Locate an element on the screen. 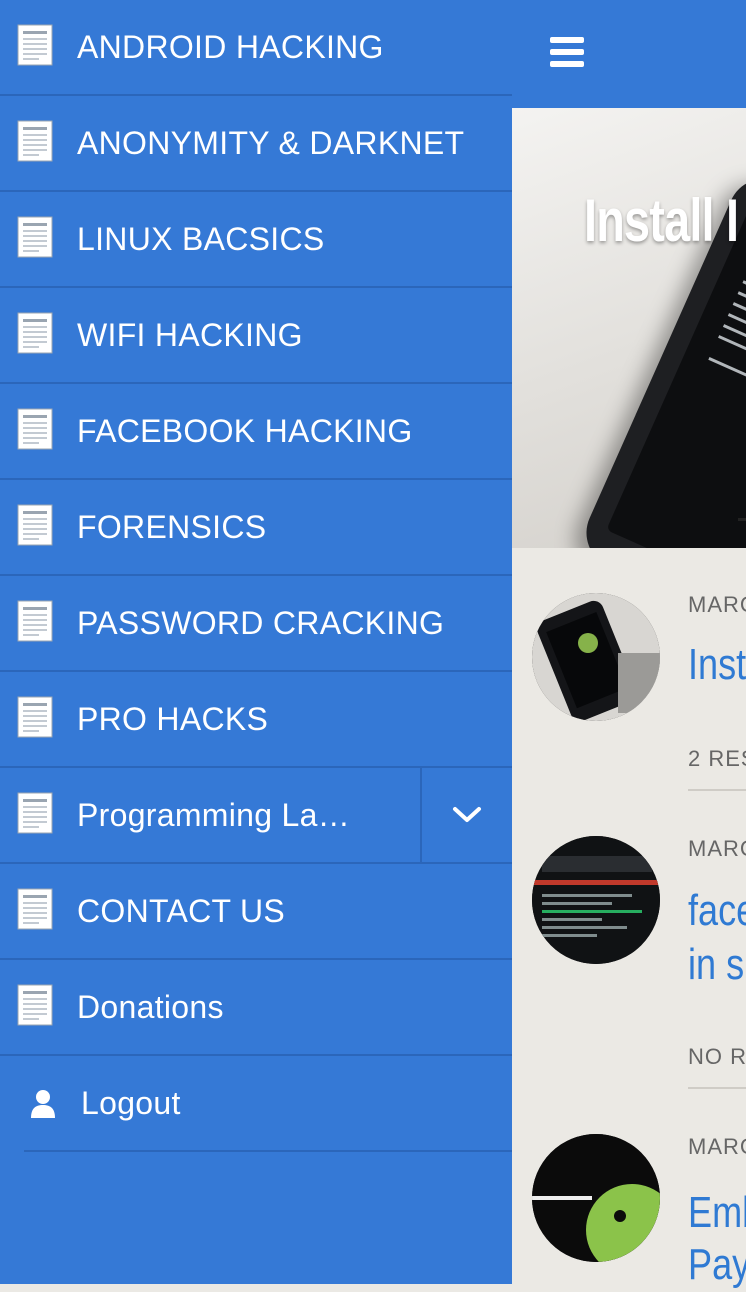  post-responses: NO RI is located at coordinates (717, 1057).